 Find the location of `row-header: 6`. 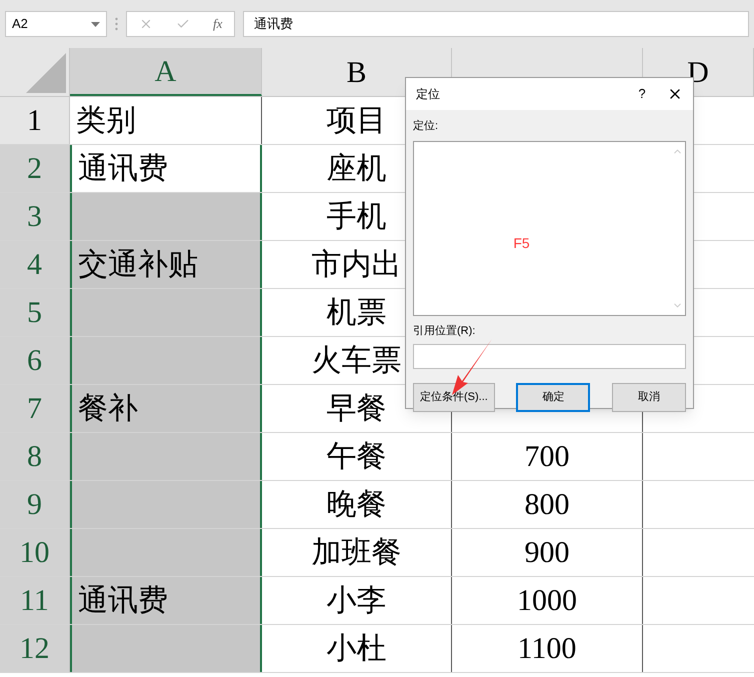

row-header: 6 is located at coordinates (35, 360).